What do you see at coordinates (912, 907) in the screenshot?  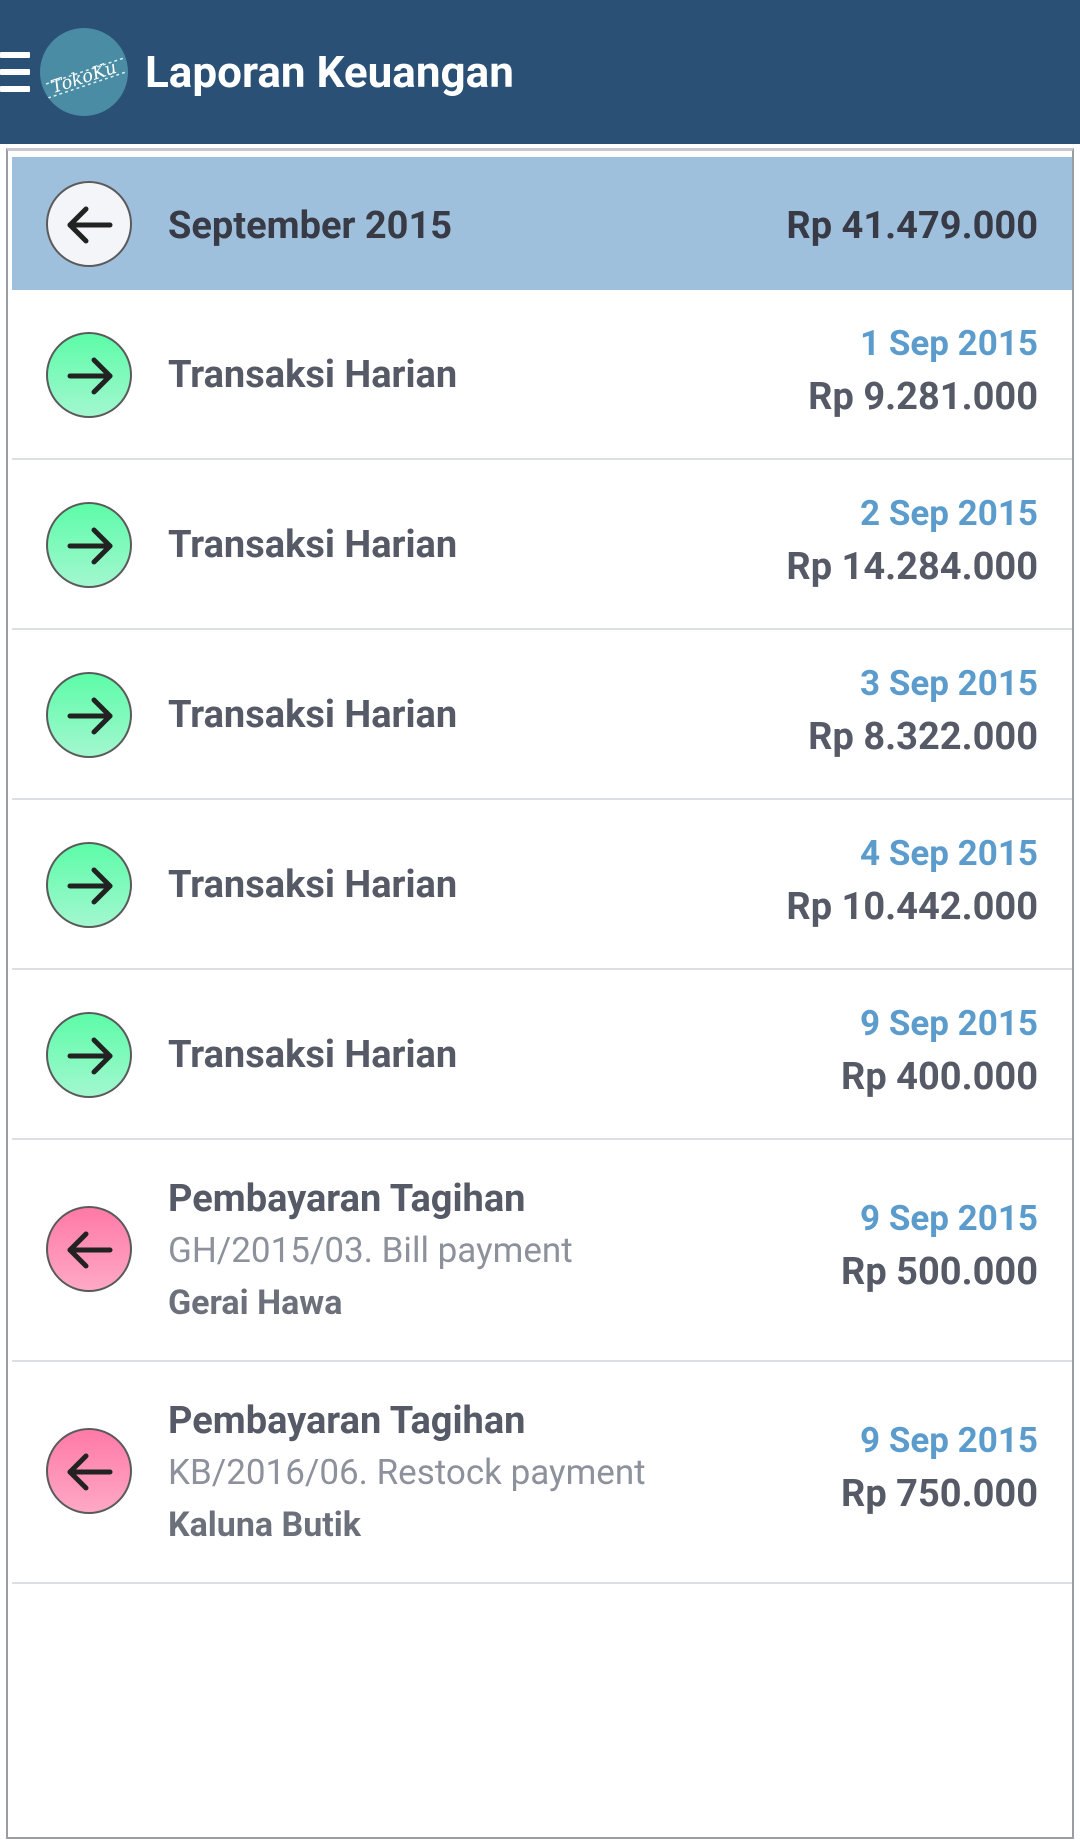 I see `transaction-amount: Rp 10.442.000` at bounding box center [912, 907].